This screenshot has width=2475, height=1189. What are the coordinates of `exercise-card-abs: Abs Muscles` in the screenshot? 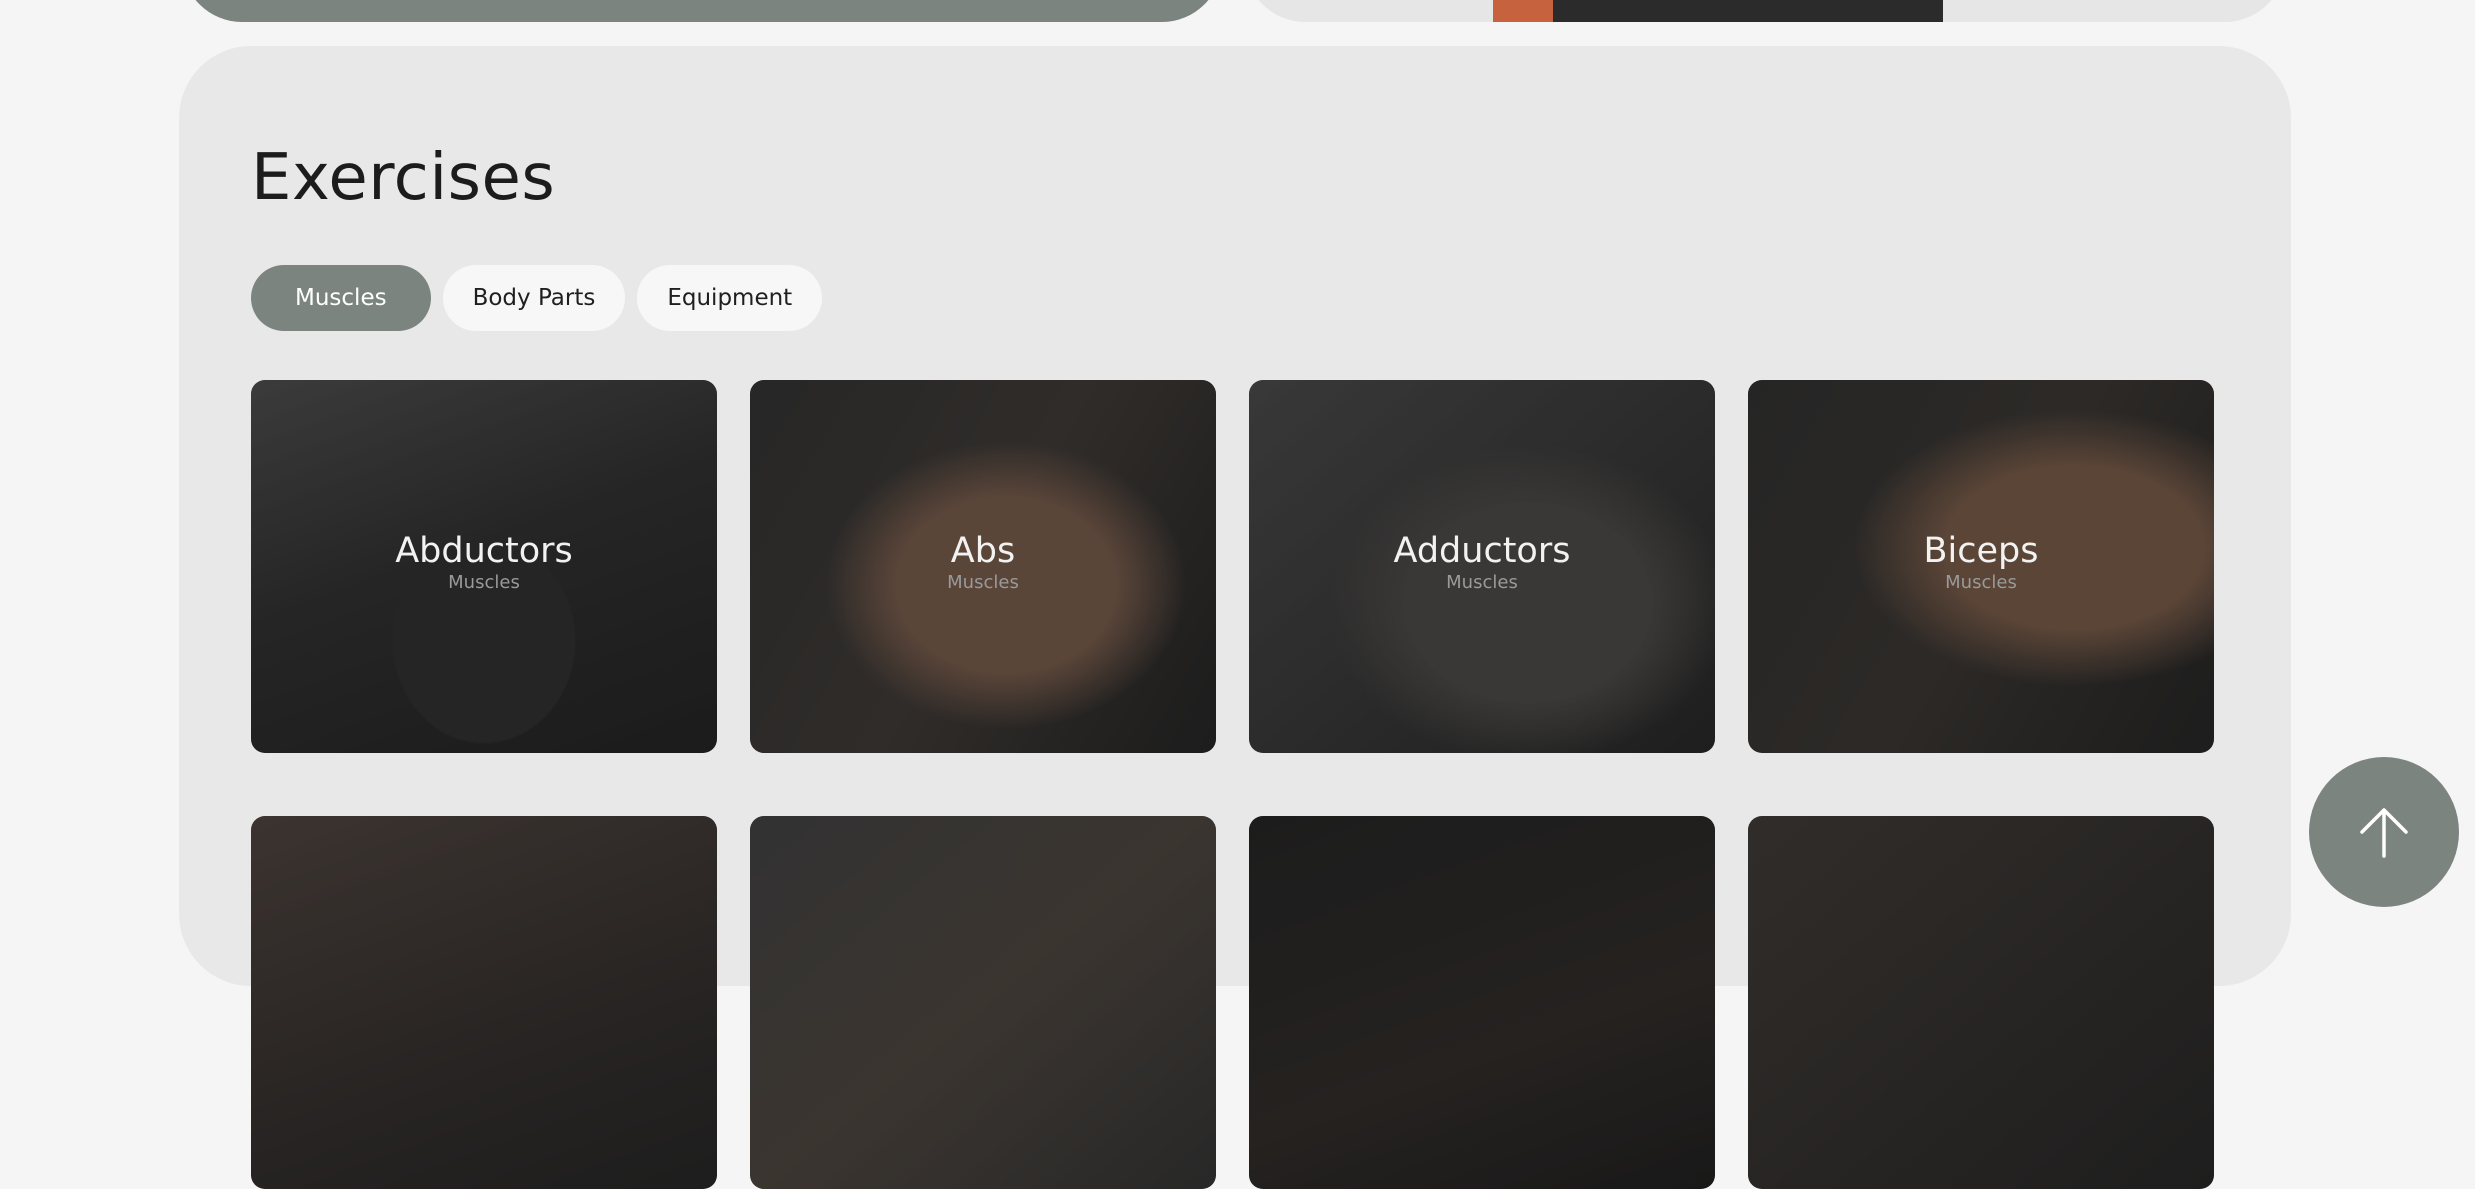 It's located at (983, 566).